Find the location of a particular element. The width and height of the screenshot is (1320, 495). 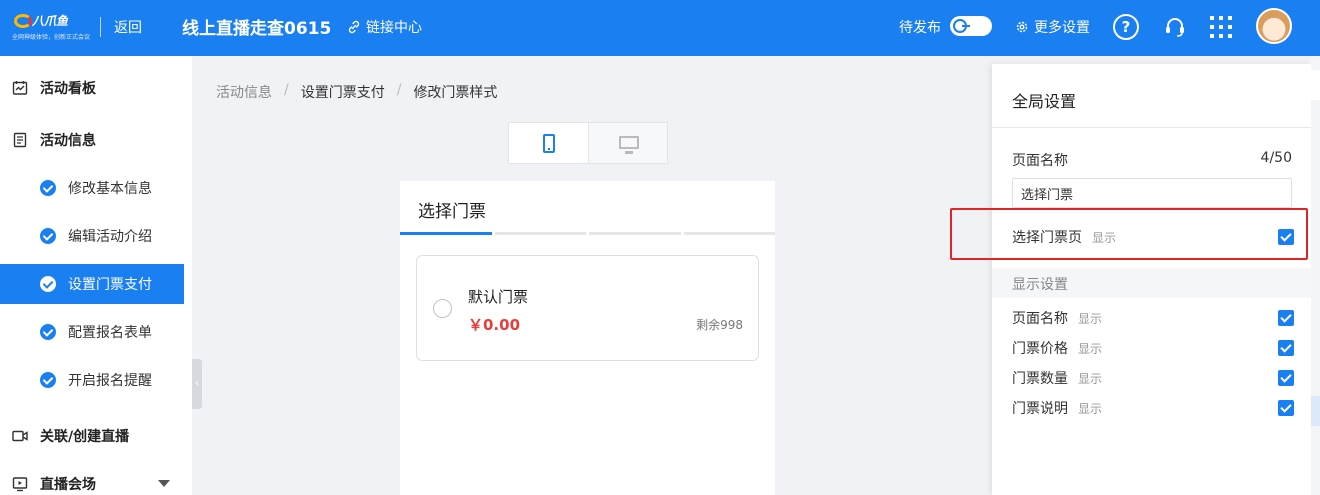

display-settings-header: 显示设置 is located at coordinates (1151, 283).